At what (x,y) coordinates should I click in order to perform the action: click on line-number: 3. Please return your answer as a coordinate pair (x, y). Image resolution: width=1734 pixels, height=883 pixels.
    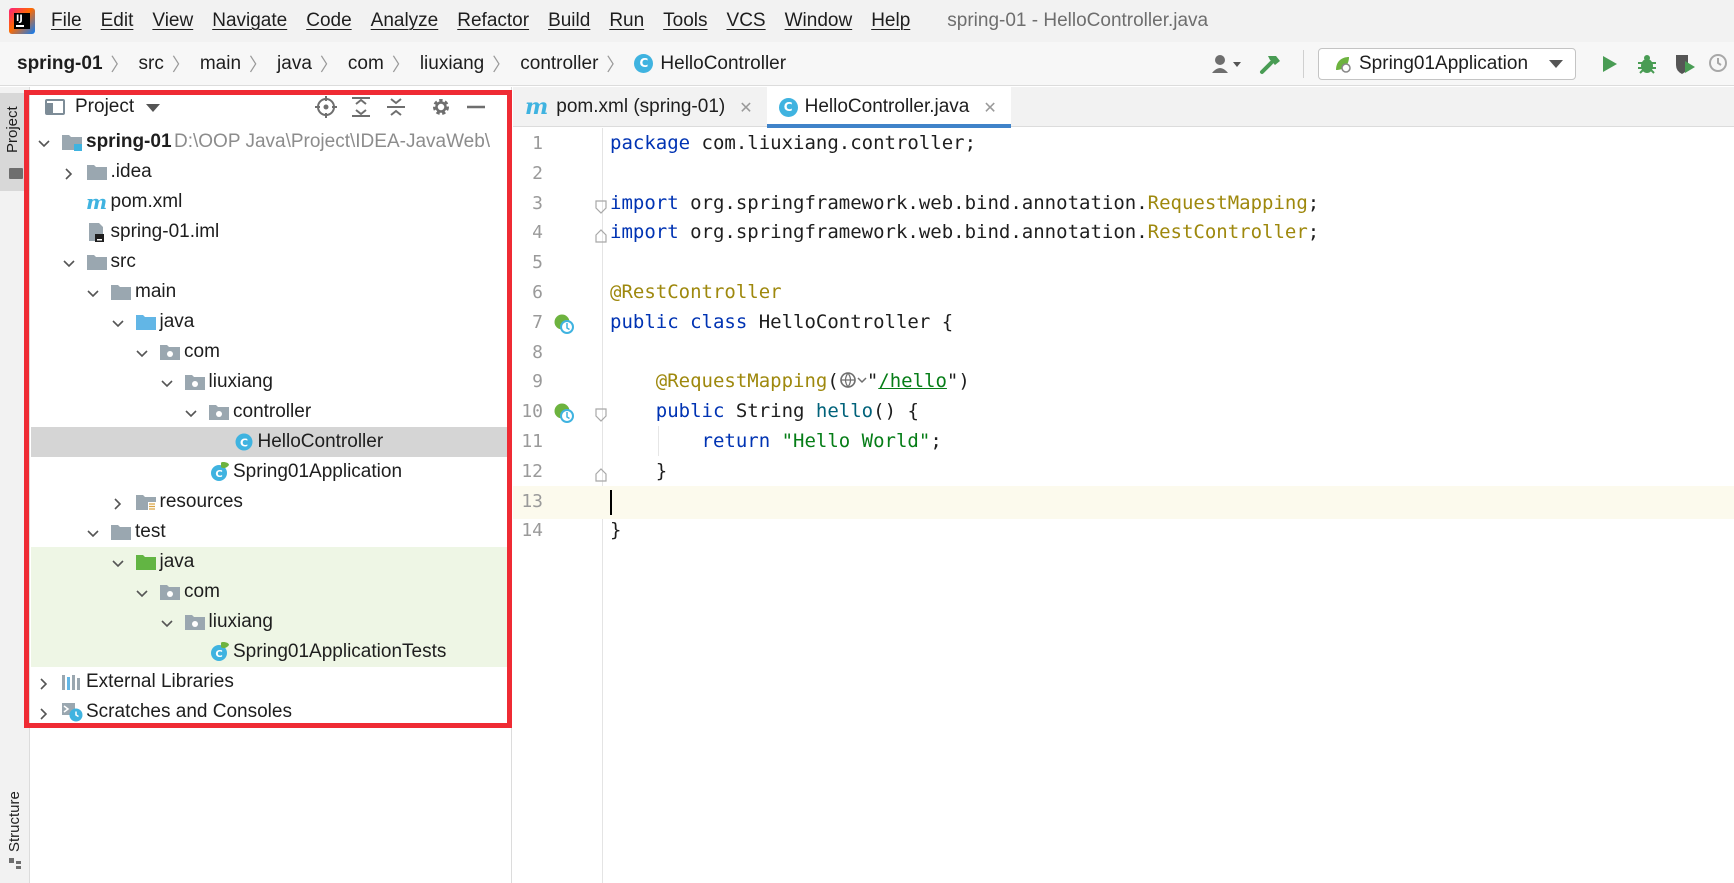
    Looking at the image, I should click on (528, 203).